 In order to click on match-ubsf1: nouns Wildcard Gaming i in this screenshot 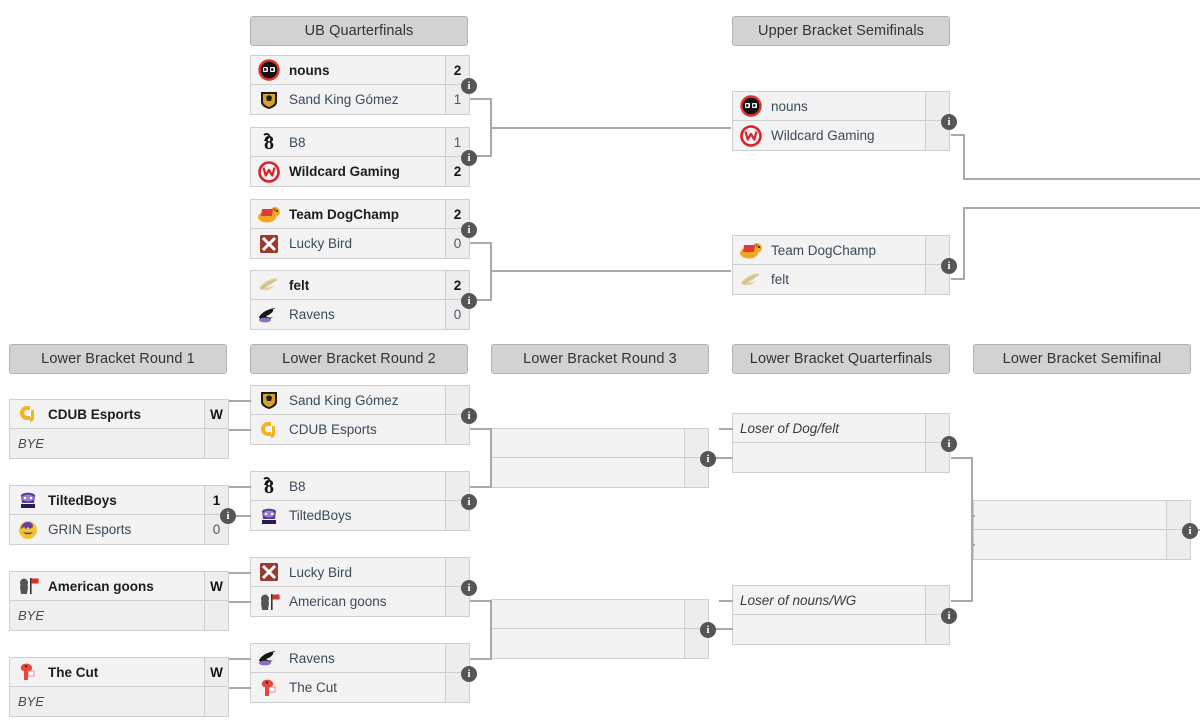, I will do `click(844, 121)`.